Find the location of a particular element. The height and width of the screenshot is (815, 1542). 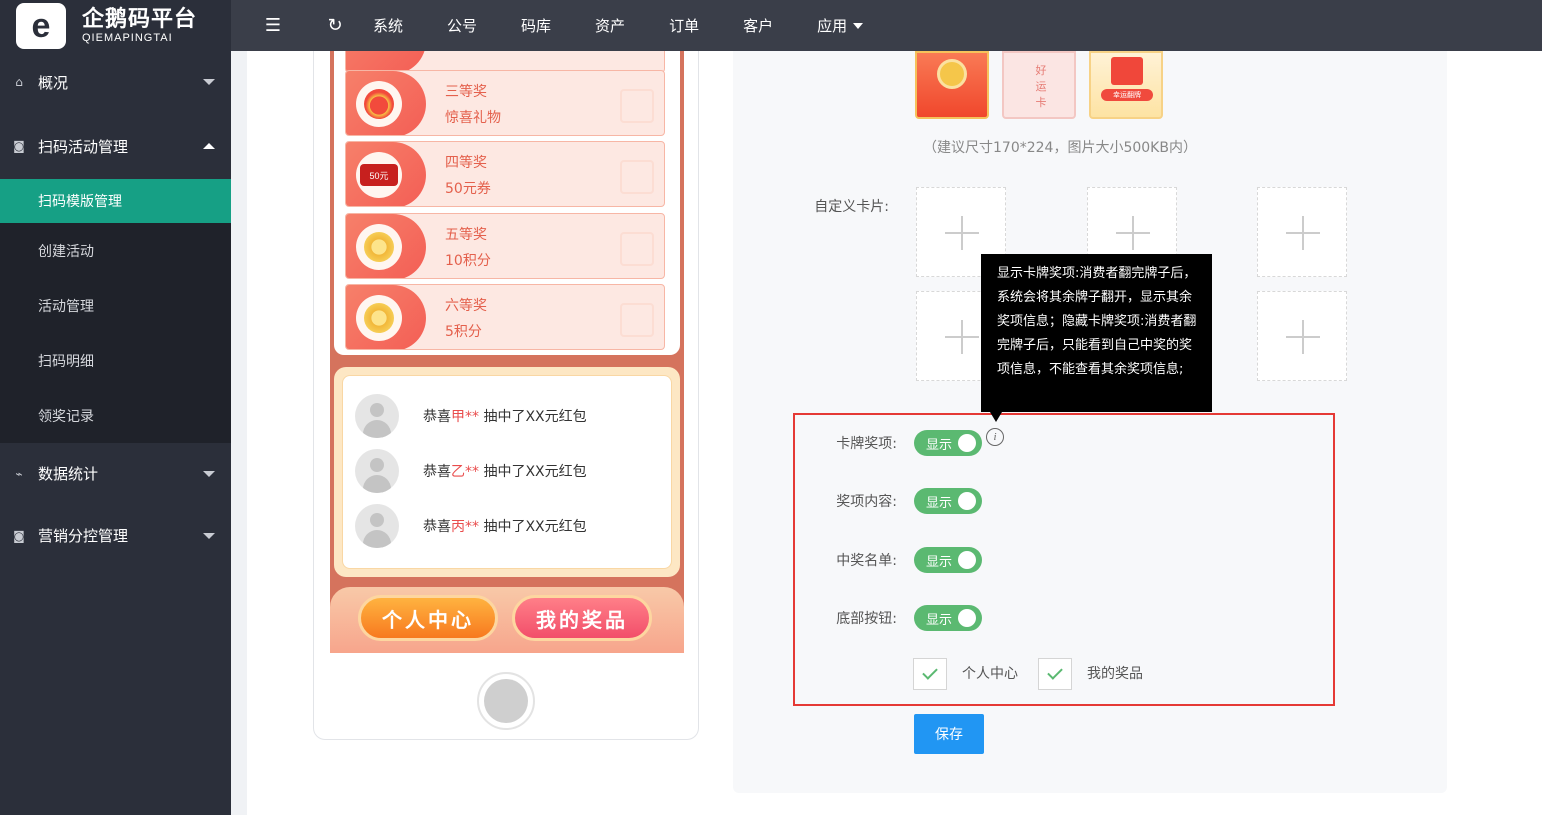

prize-desc: 5积分 is located at coordinates (463, 332).